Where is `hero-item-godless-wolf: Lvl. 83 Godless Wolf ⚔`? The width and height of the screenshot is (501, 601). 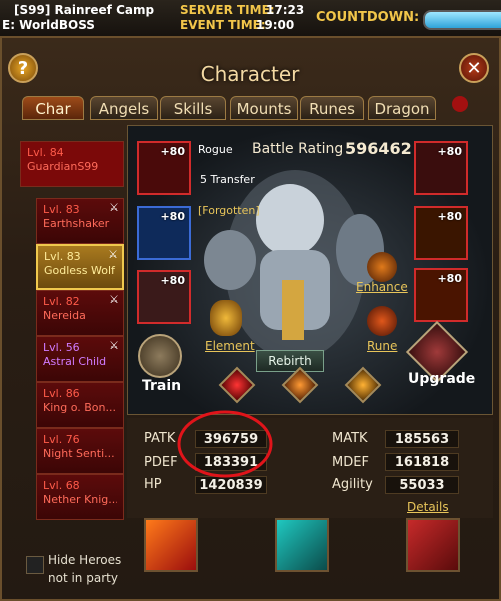 hero-item-godless-wolf: Lvl. 83 Godless Wolf ⚔ is located at coordinates (80, 267).